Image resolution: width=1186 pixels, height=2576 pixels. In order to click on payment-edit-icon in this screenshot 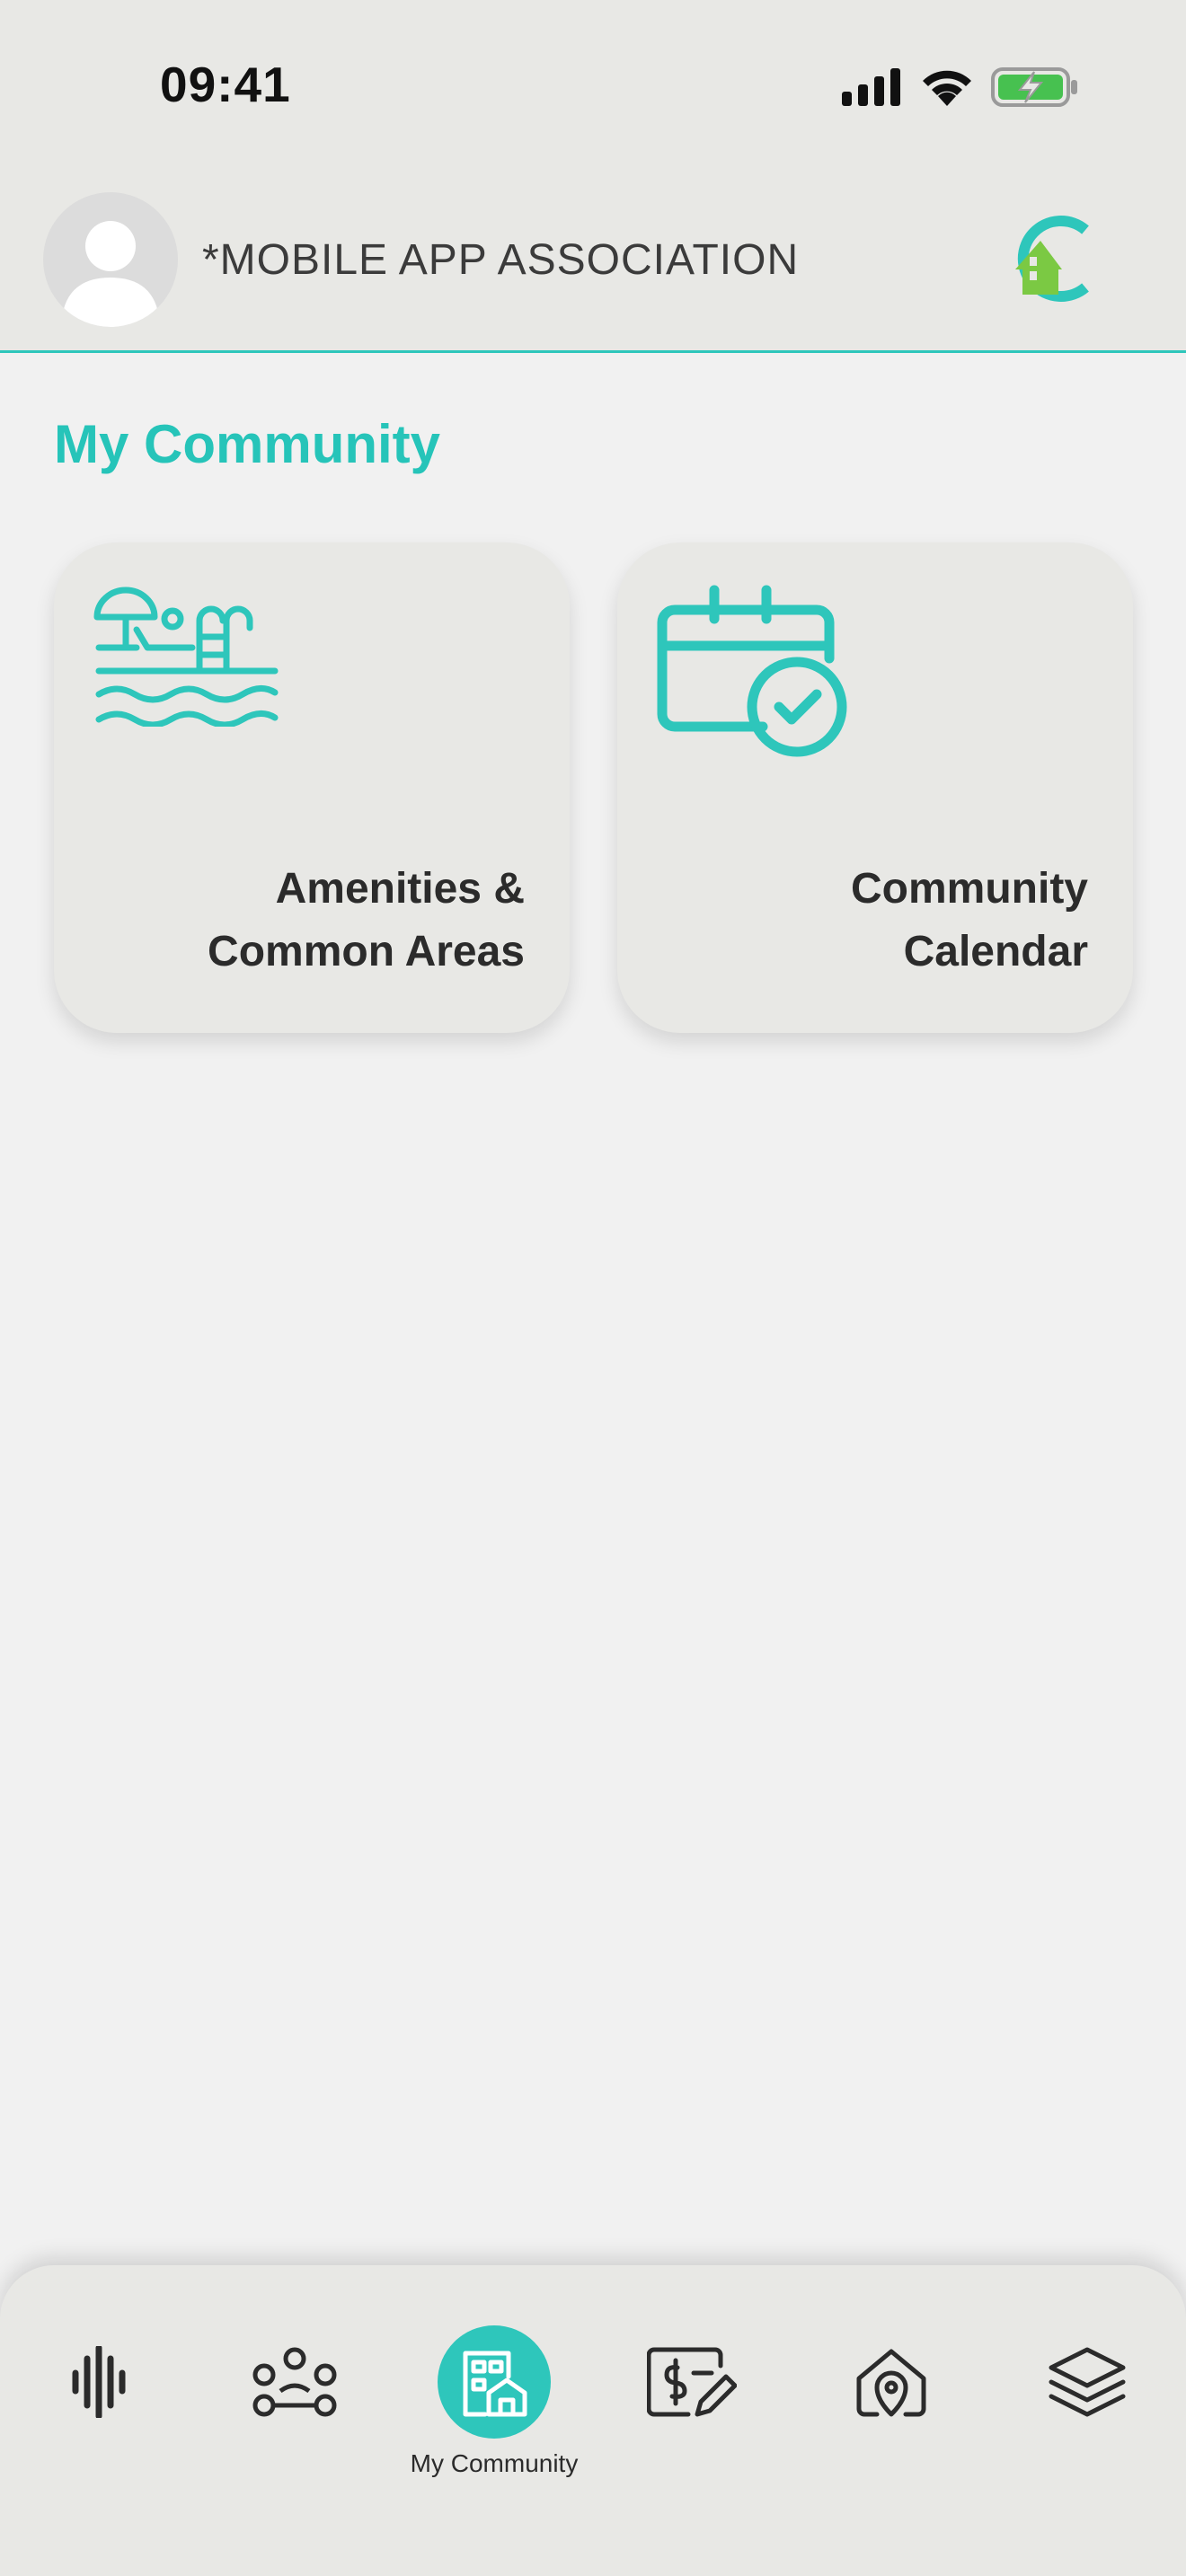, I will do `click(692, 2382)`.